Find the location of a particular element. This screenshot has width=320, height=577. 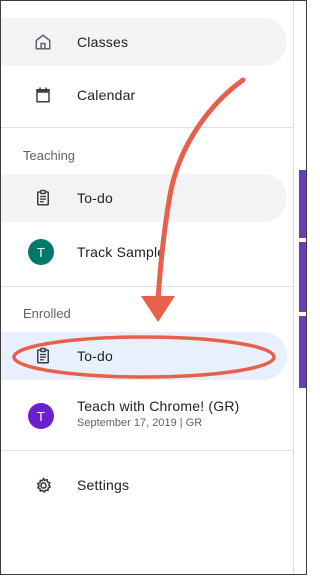

course-name: Teach with Chrome! (GR) is located at coordinates (158, 406).